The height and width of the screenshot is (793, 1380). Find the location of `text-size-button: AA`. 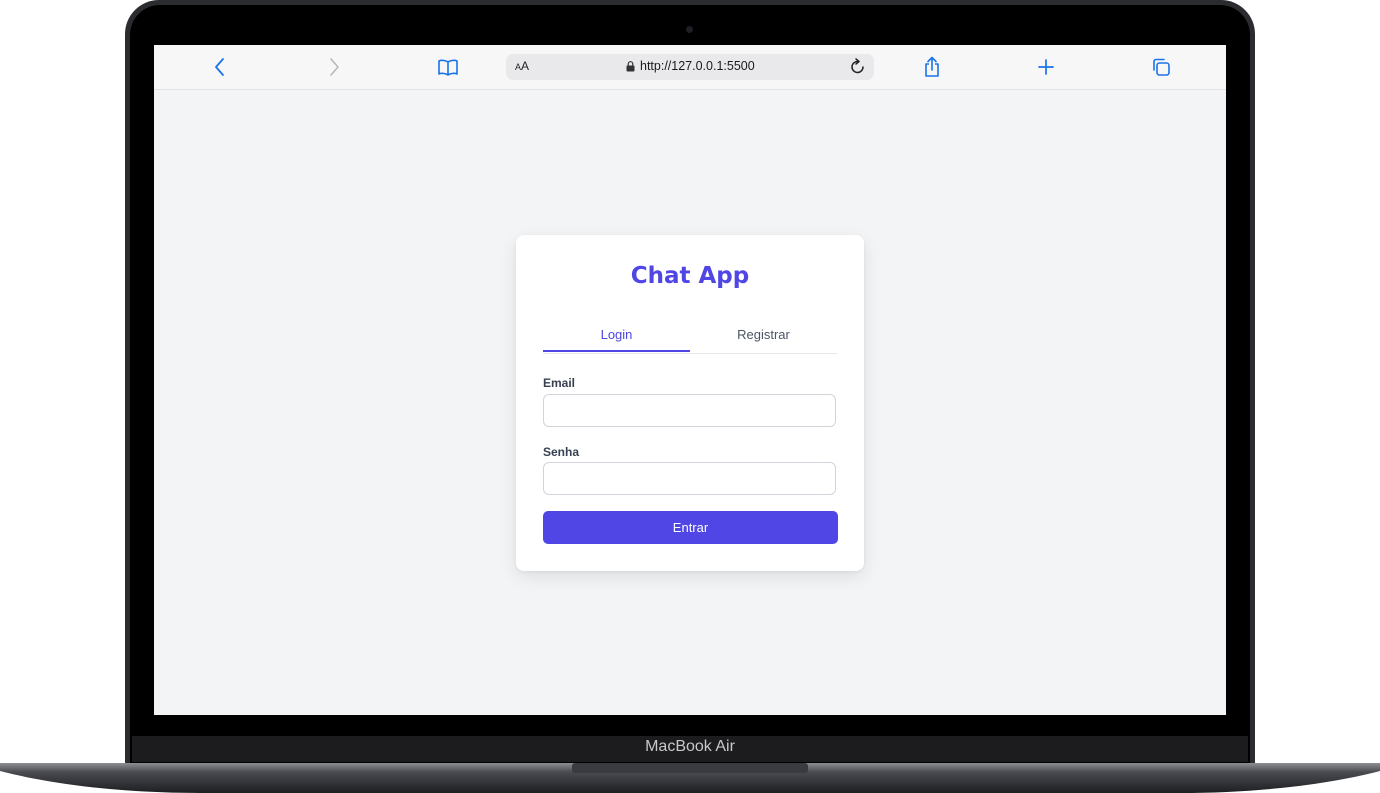

text-size-button: AA is located at coordinates (522, 66).